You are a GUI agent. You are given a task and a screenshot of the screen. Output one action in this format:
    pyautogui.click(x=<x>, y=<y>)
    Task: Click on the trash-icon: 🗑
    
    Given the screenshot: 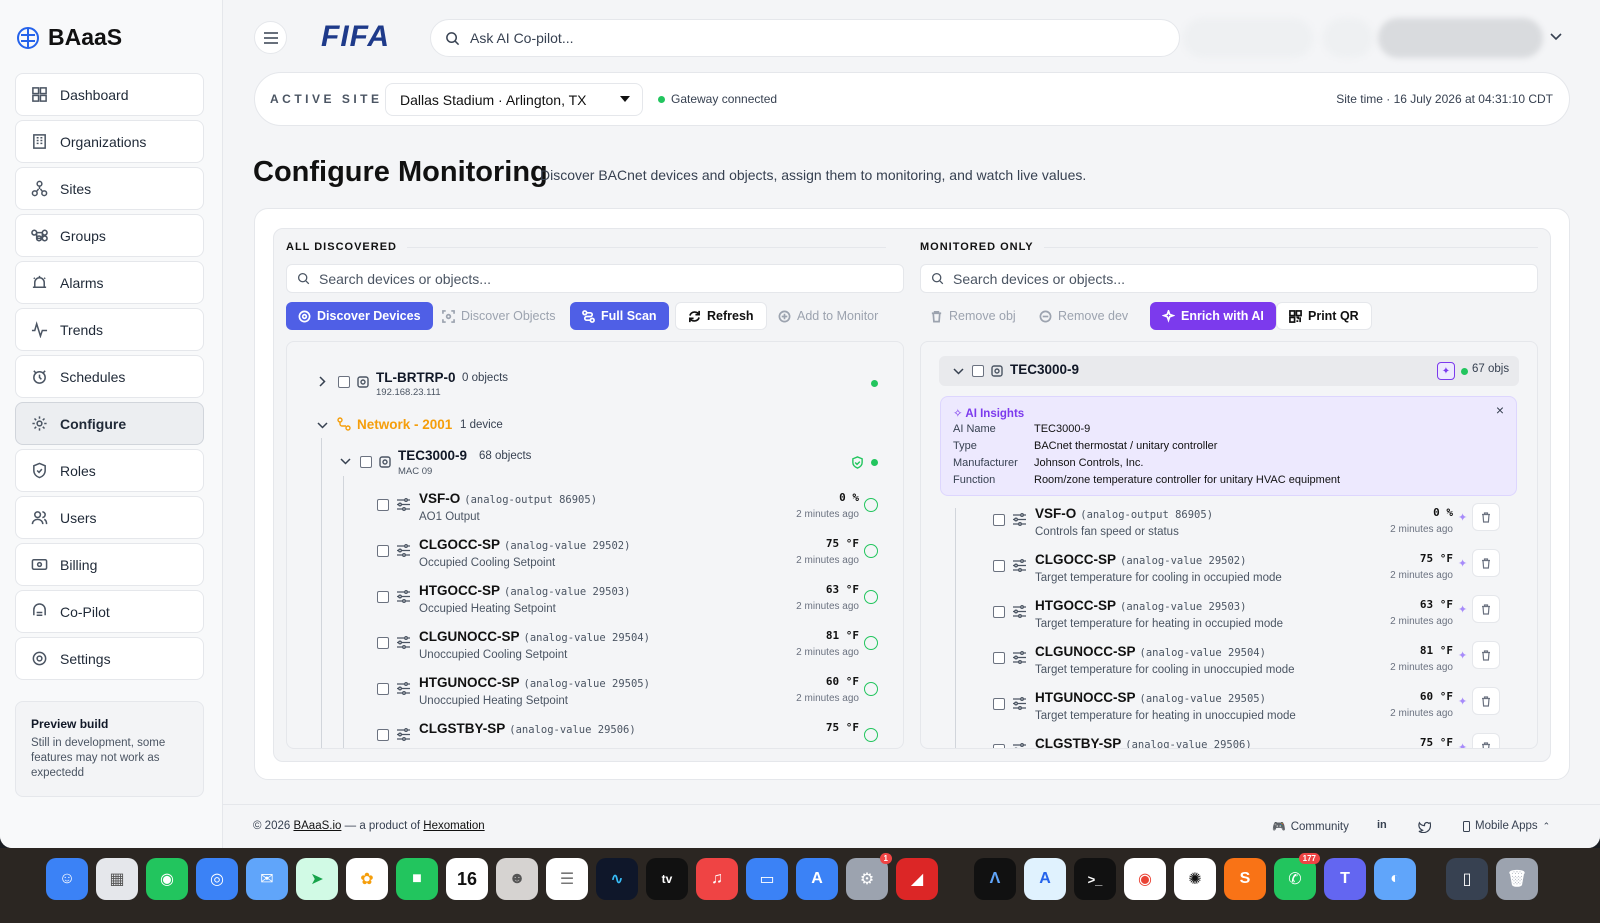 What is the action you would take?
    pyautogui.click(x=1517, y=879)
    